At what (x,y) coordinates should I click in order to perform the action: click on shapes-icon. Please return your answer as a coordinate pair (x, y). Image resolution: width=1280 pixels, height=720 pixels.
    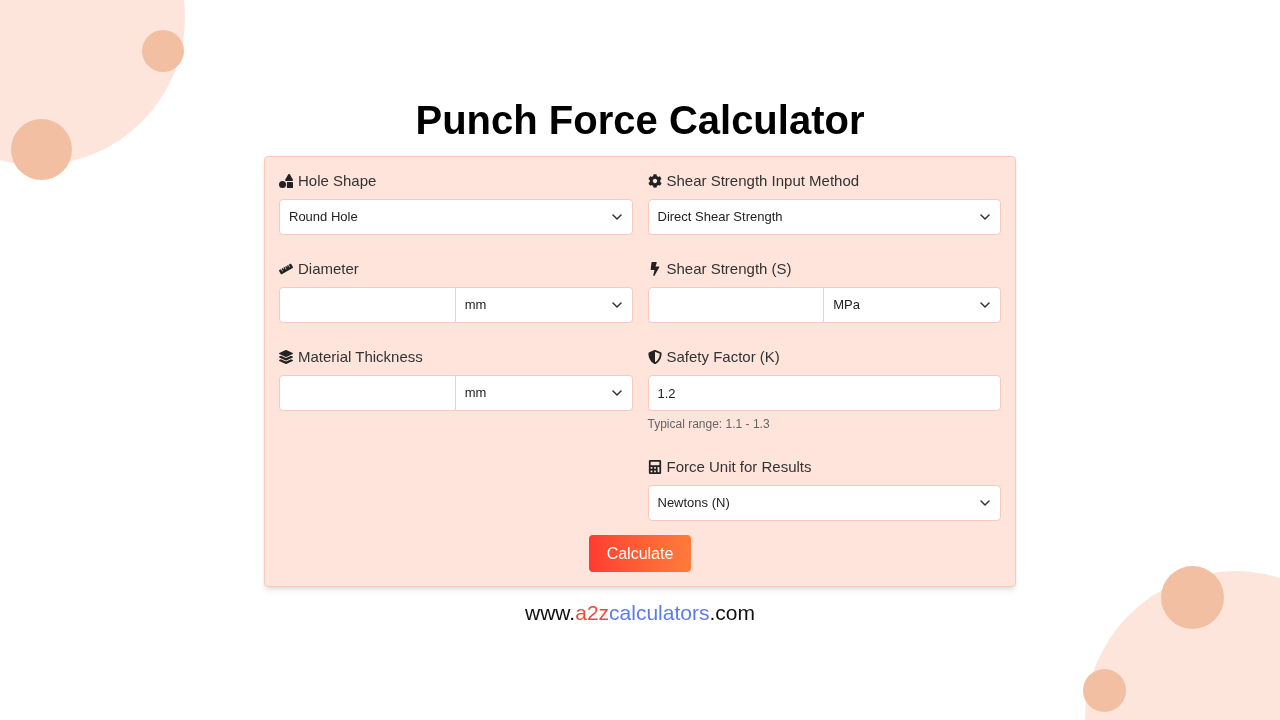
    Looking at the image, I should click on (286, 181).